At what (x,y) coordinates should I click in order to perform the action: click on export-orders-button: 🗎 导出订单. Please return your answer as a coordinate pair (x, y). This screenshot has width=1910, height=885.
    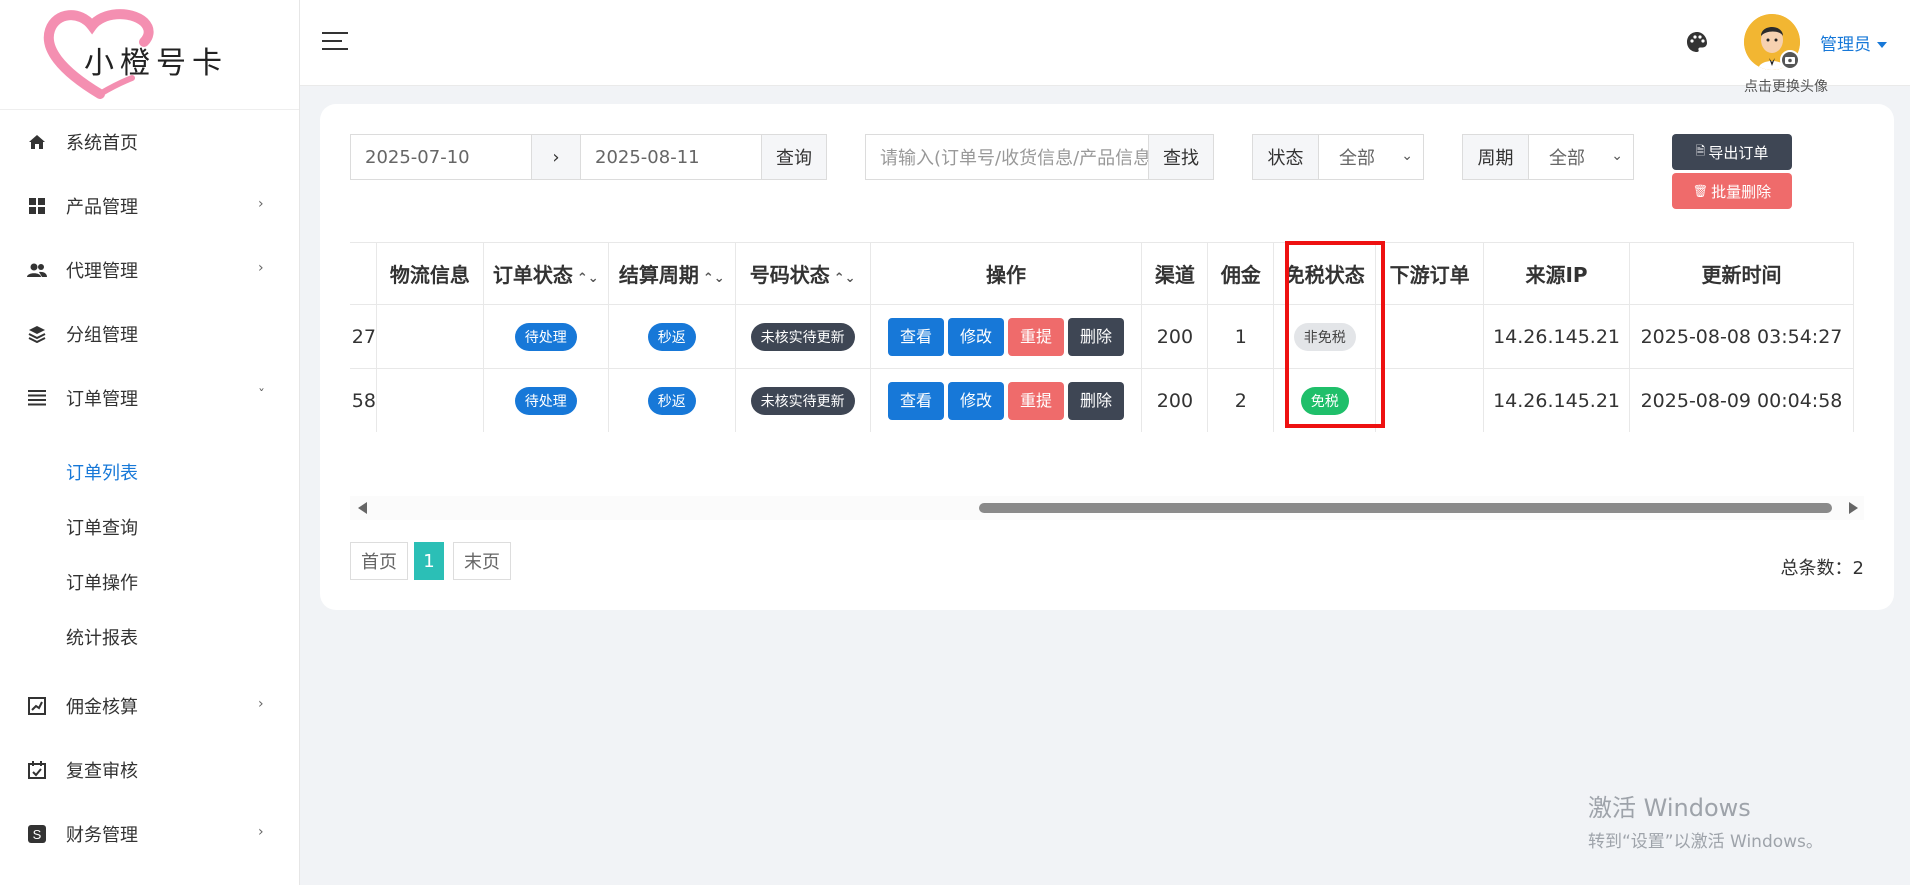
    Looking at the image, I should click on (1732, 152).